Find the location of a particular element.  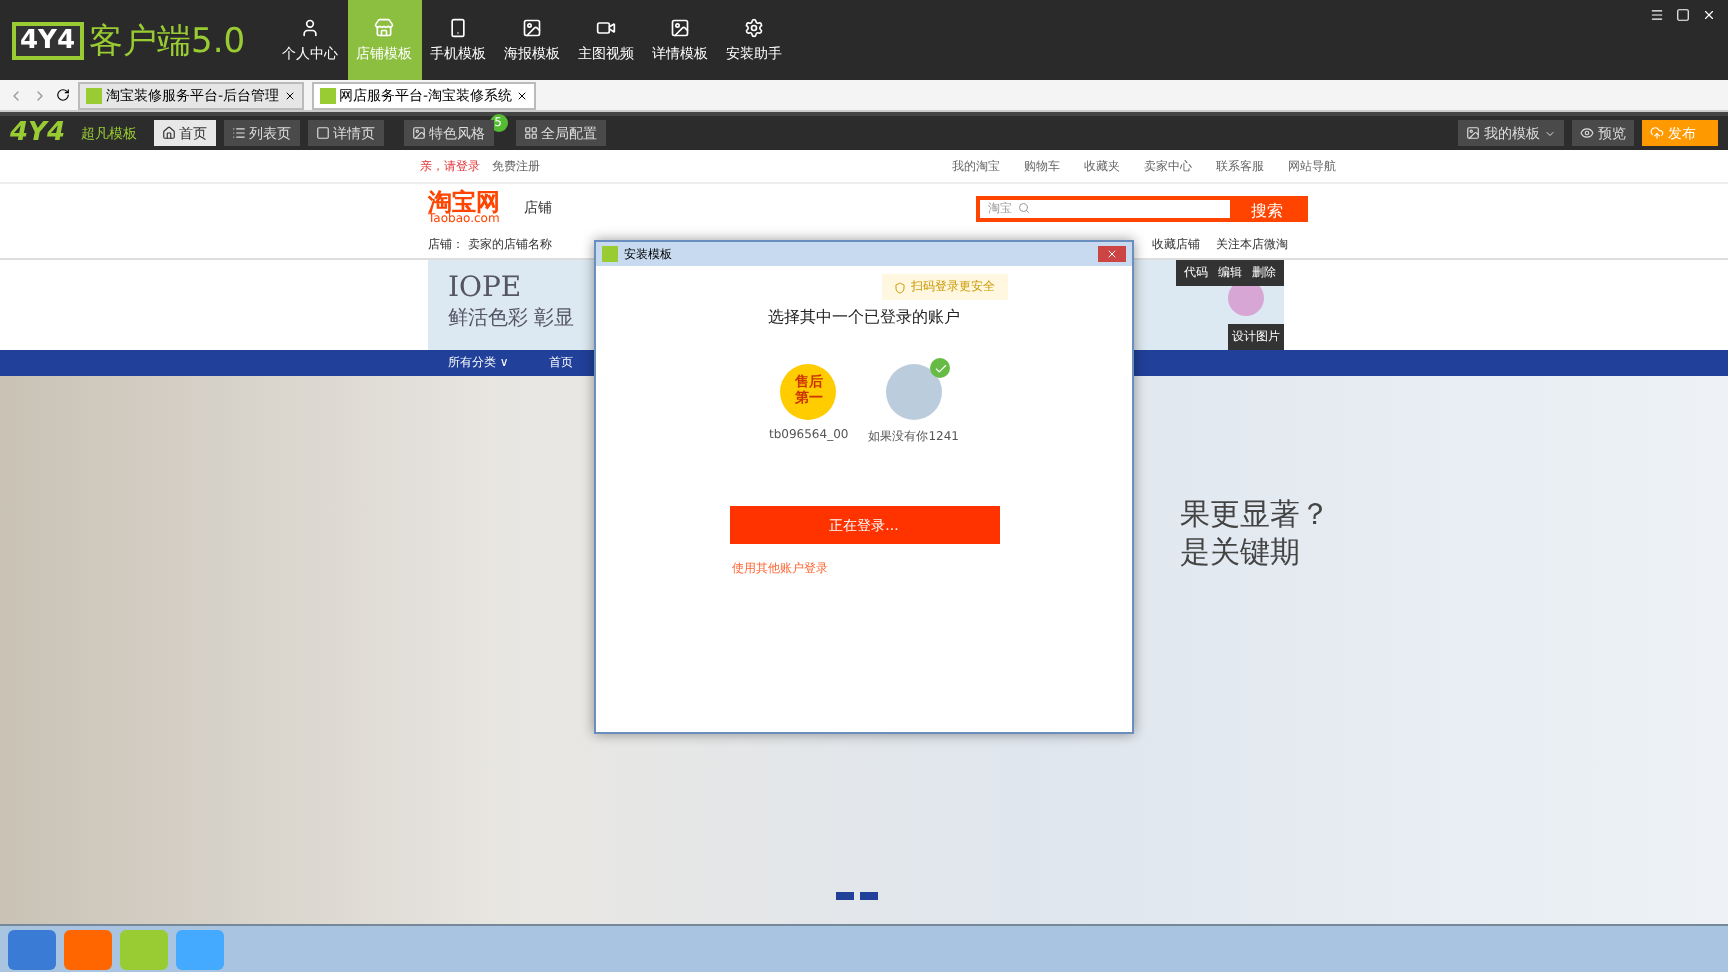

list-icon is located at coordinates (238, 133).